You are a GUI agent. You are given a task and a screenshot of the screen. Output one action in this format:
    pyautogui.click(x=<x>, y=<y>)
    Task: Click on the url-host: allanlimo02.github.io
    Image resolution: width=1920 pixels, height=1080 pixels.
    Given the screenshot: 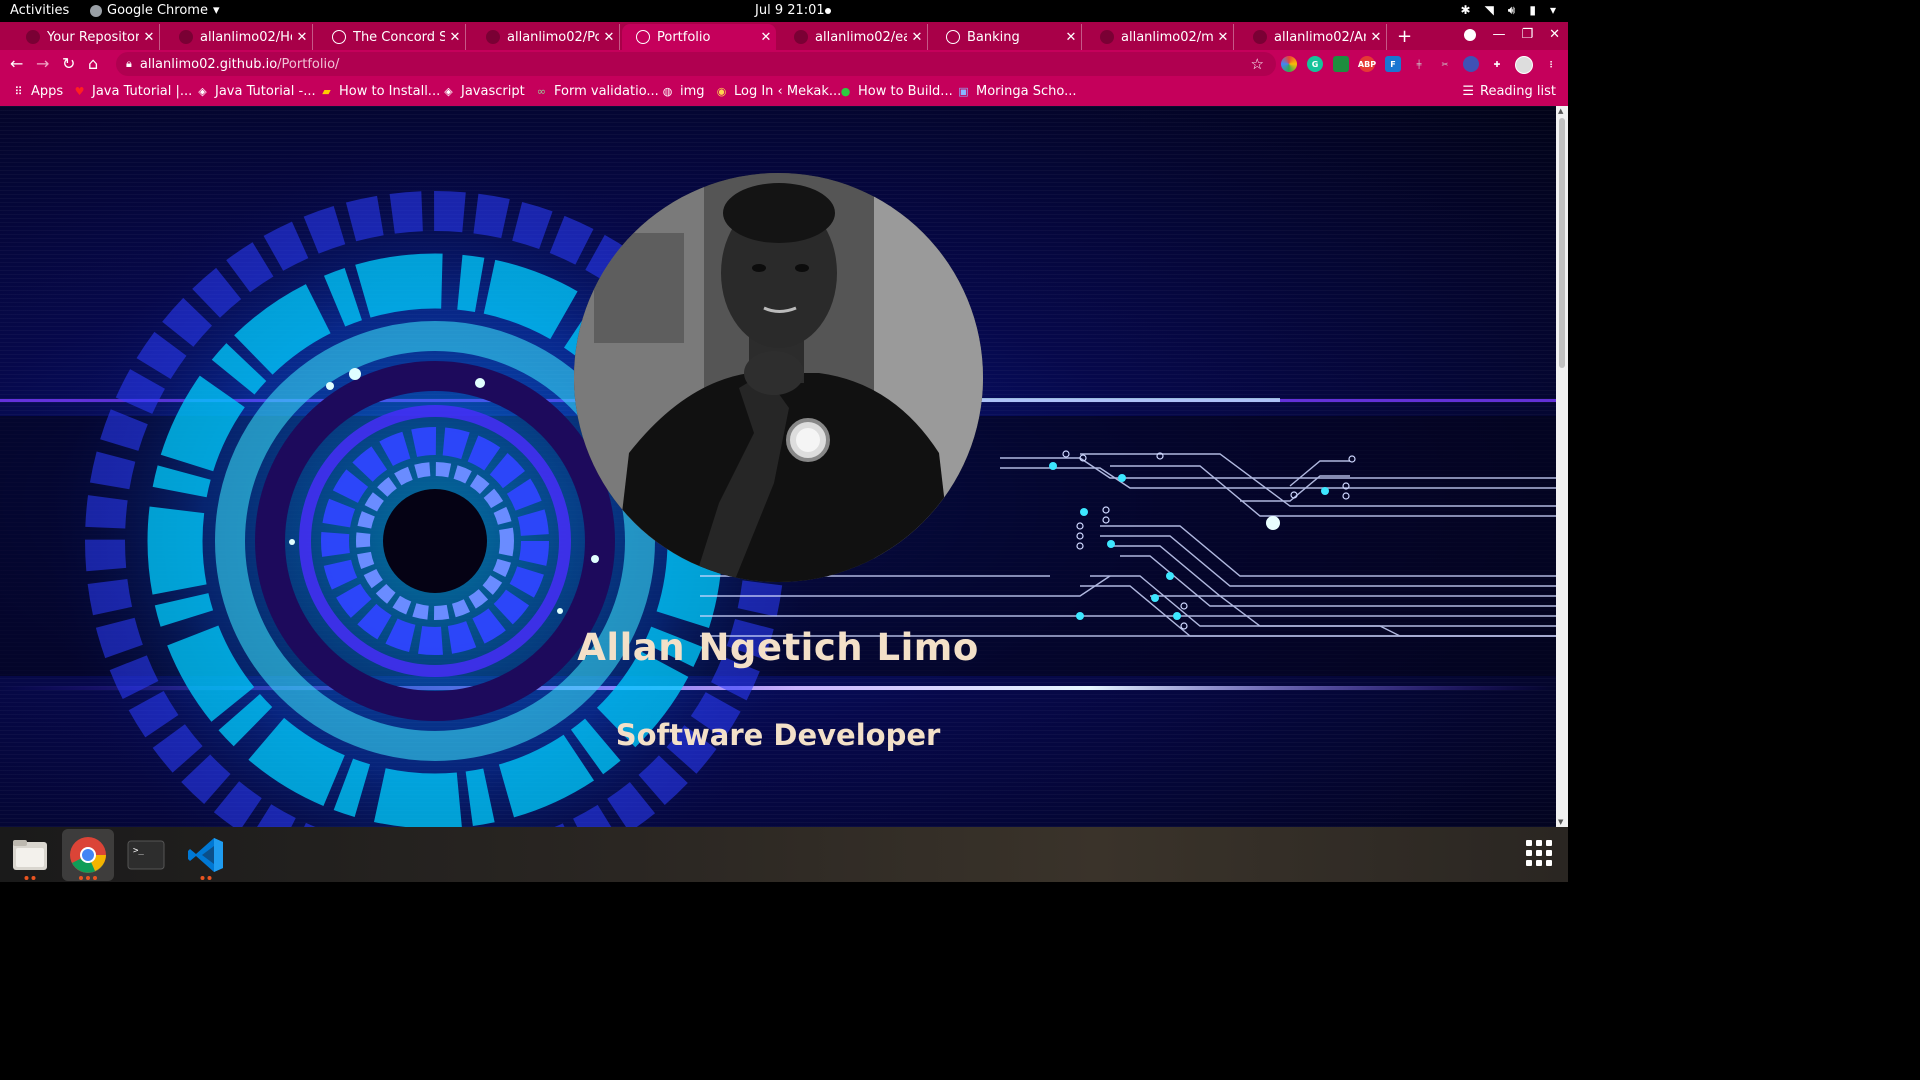 What is the action you would take?
    pyautogui.click(x=208, y=64)
    